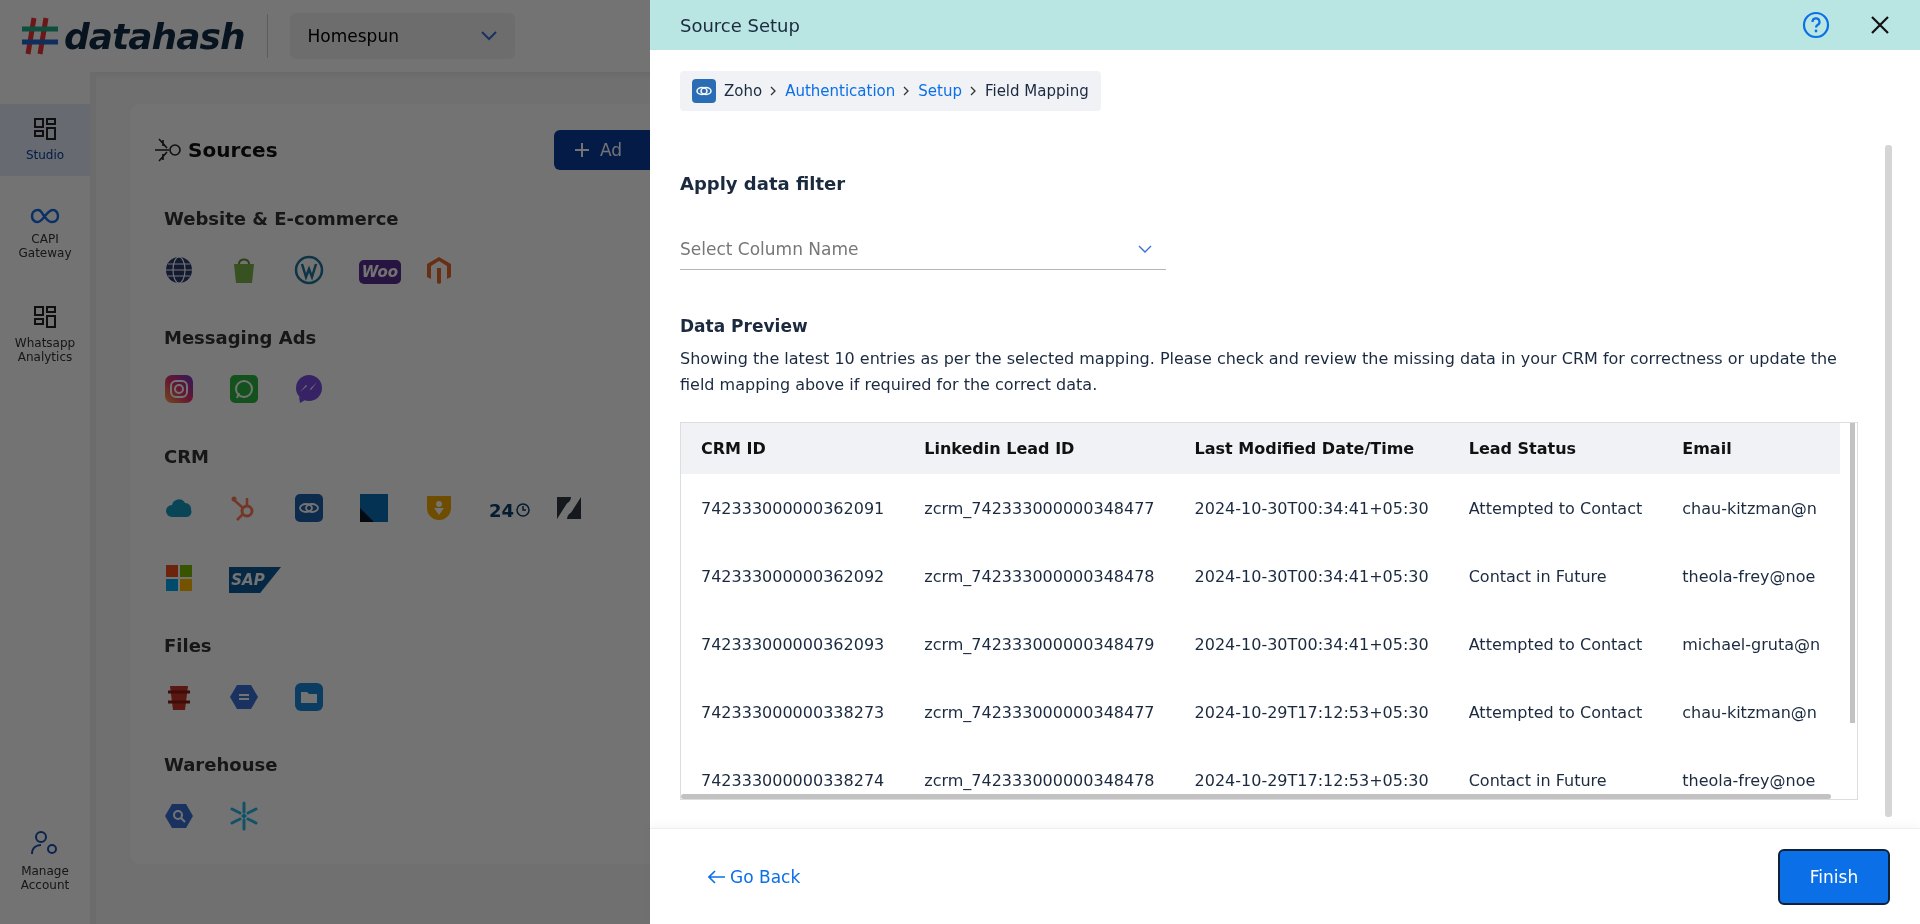  Describe the element at coordinates (1880, 25) in the screenshot. I see `close-icon` at that location.